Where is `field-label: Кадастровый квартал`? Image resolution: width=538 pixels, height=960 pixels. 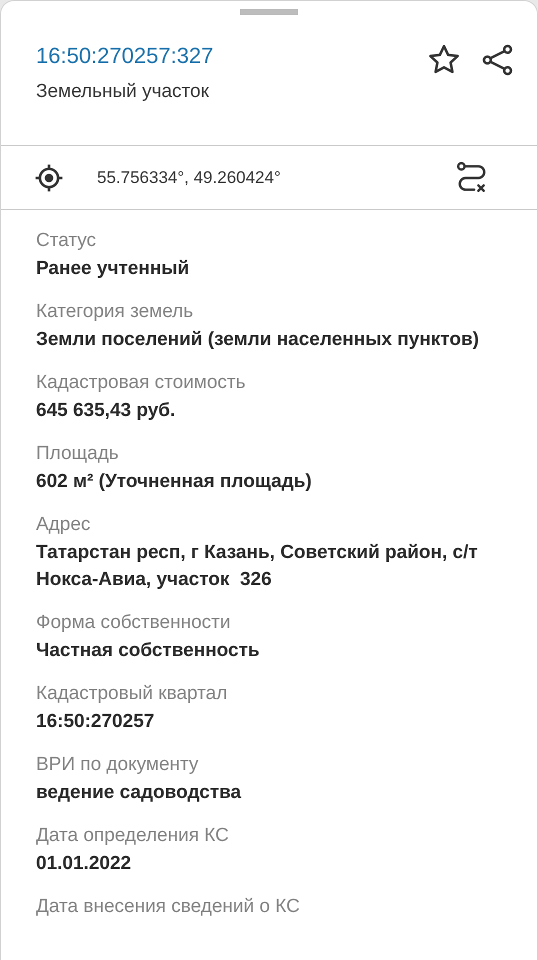 field-label: Кадастровый квартал is located at coordinates (132, 694).